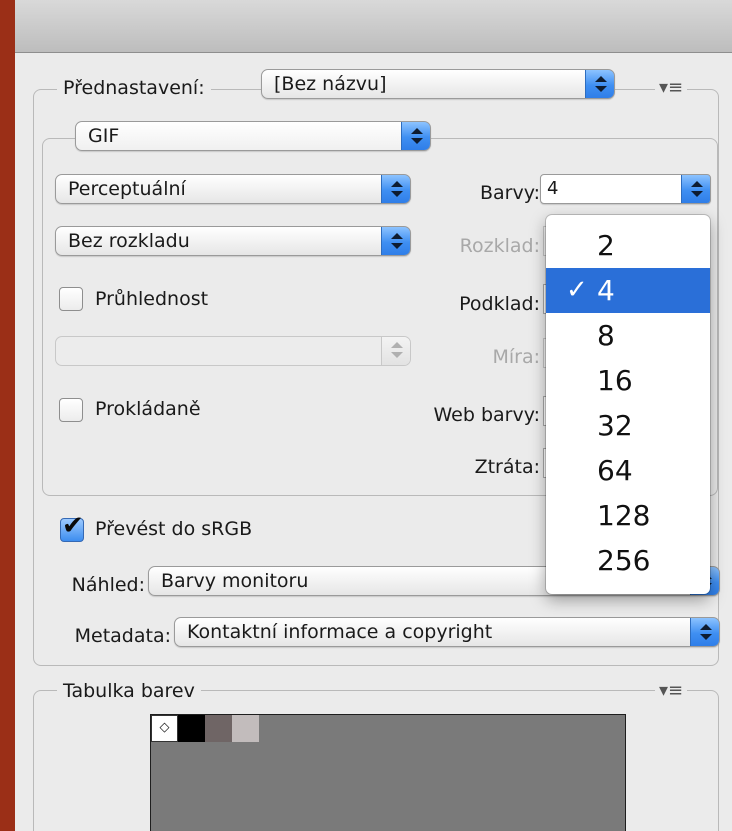  I want to click on swatch-dark-gray, so click(218, 728).